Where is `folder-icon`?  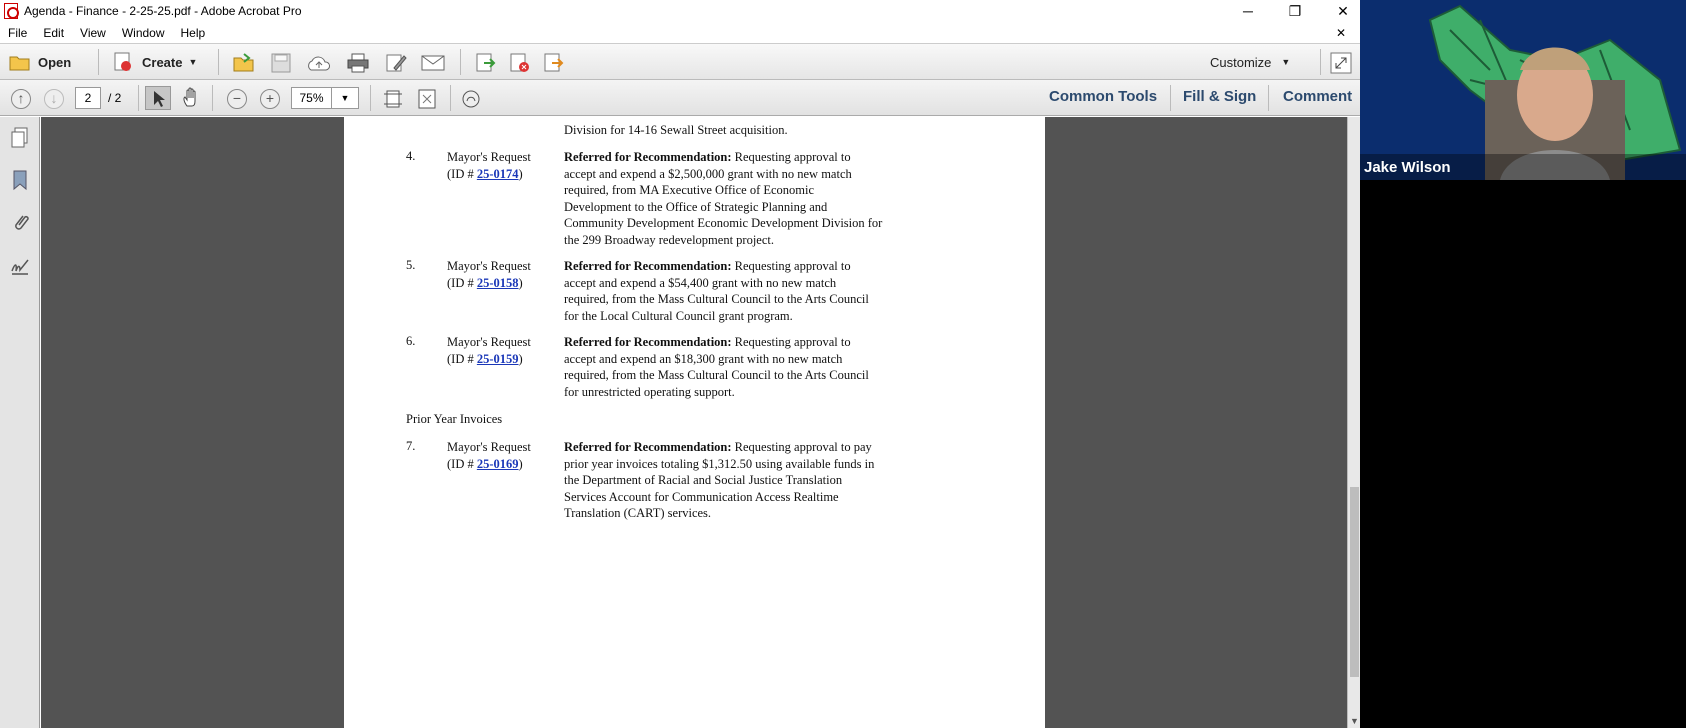 folder-icon is located at coordinates (19, 63).